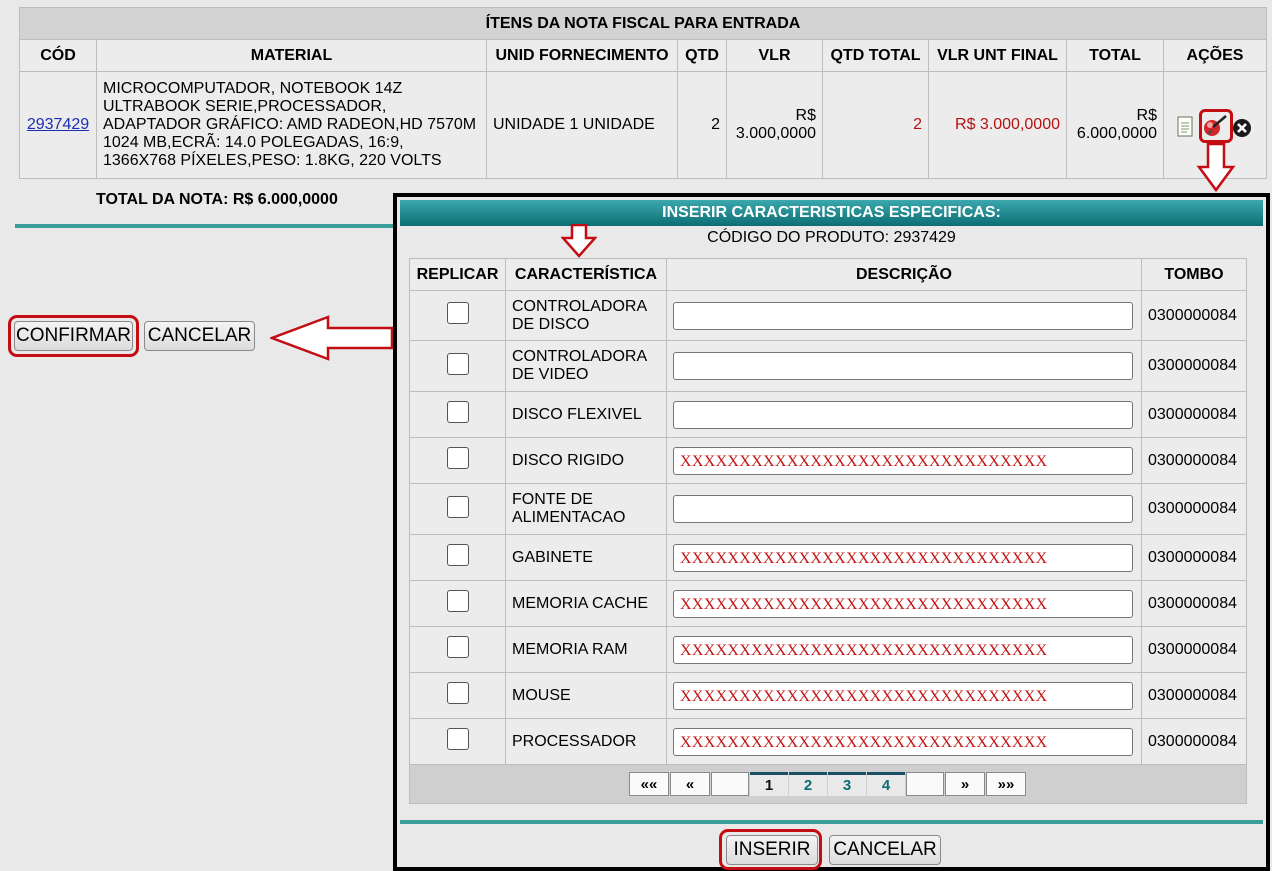  I want to click on delete-icon, so click(1242, 127).